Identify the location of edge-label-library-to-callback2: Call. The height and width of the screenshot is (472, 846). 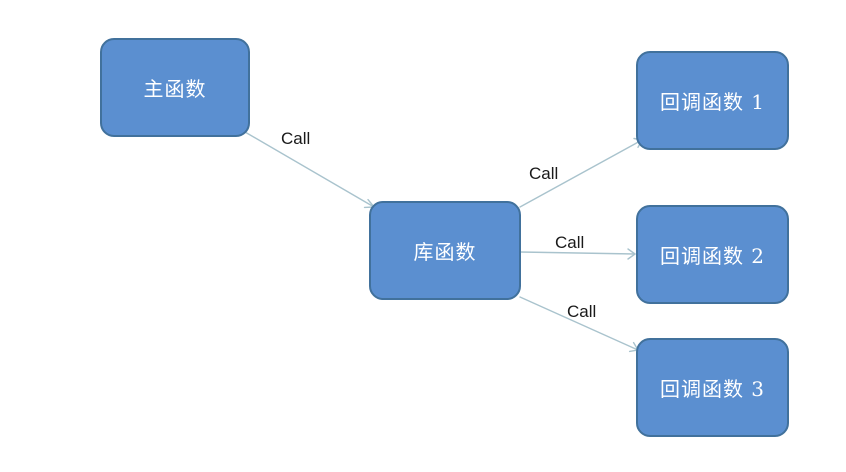
(570, 242).